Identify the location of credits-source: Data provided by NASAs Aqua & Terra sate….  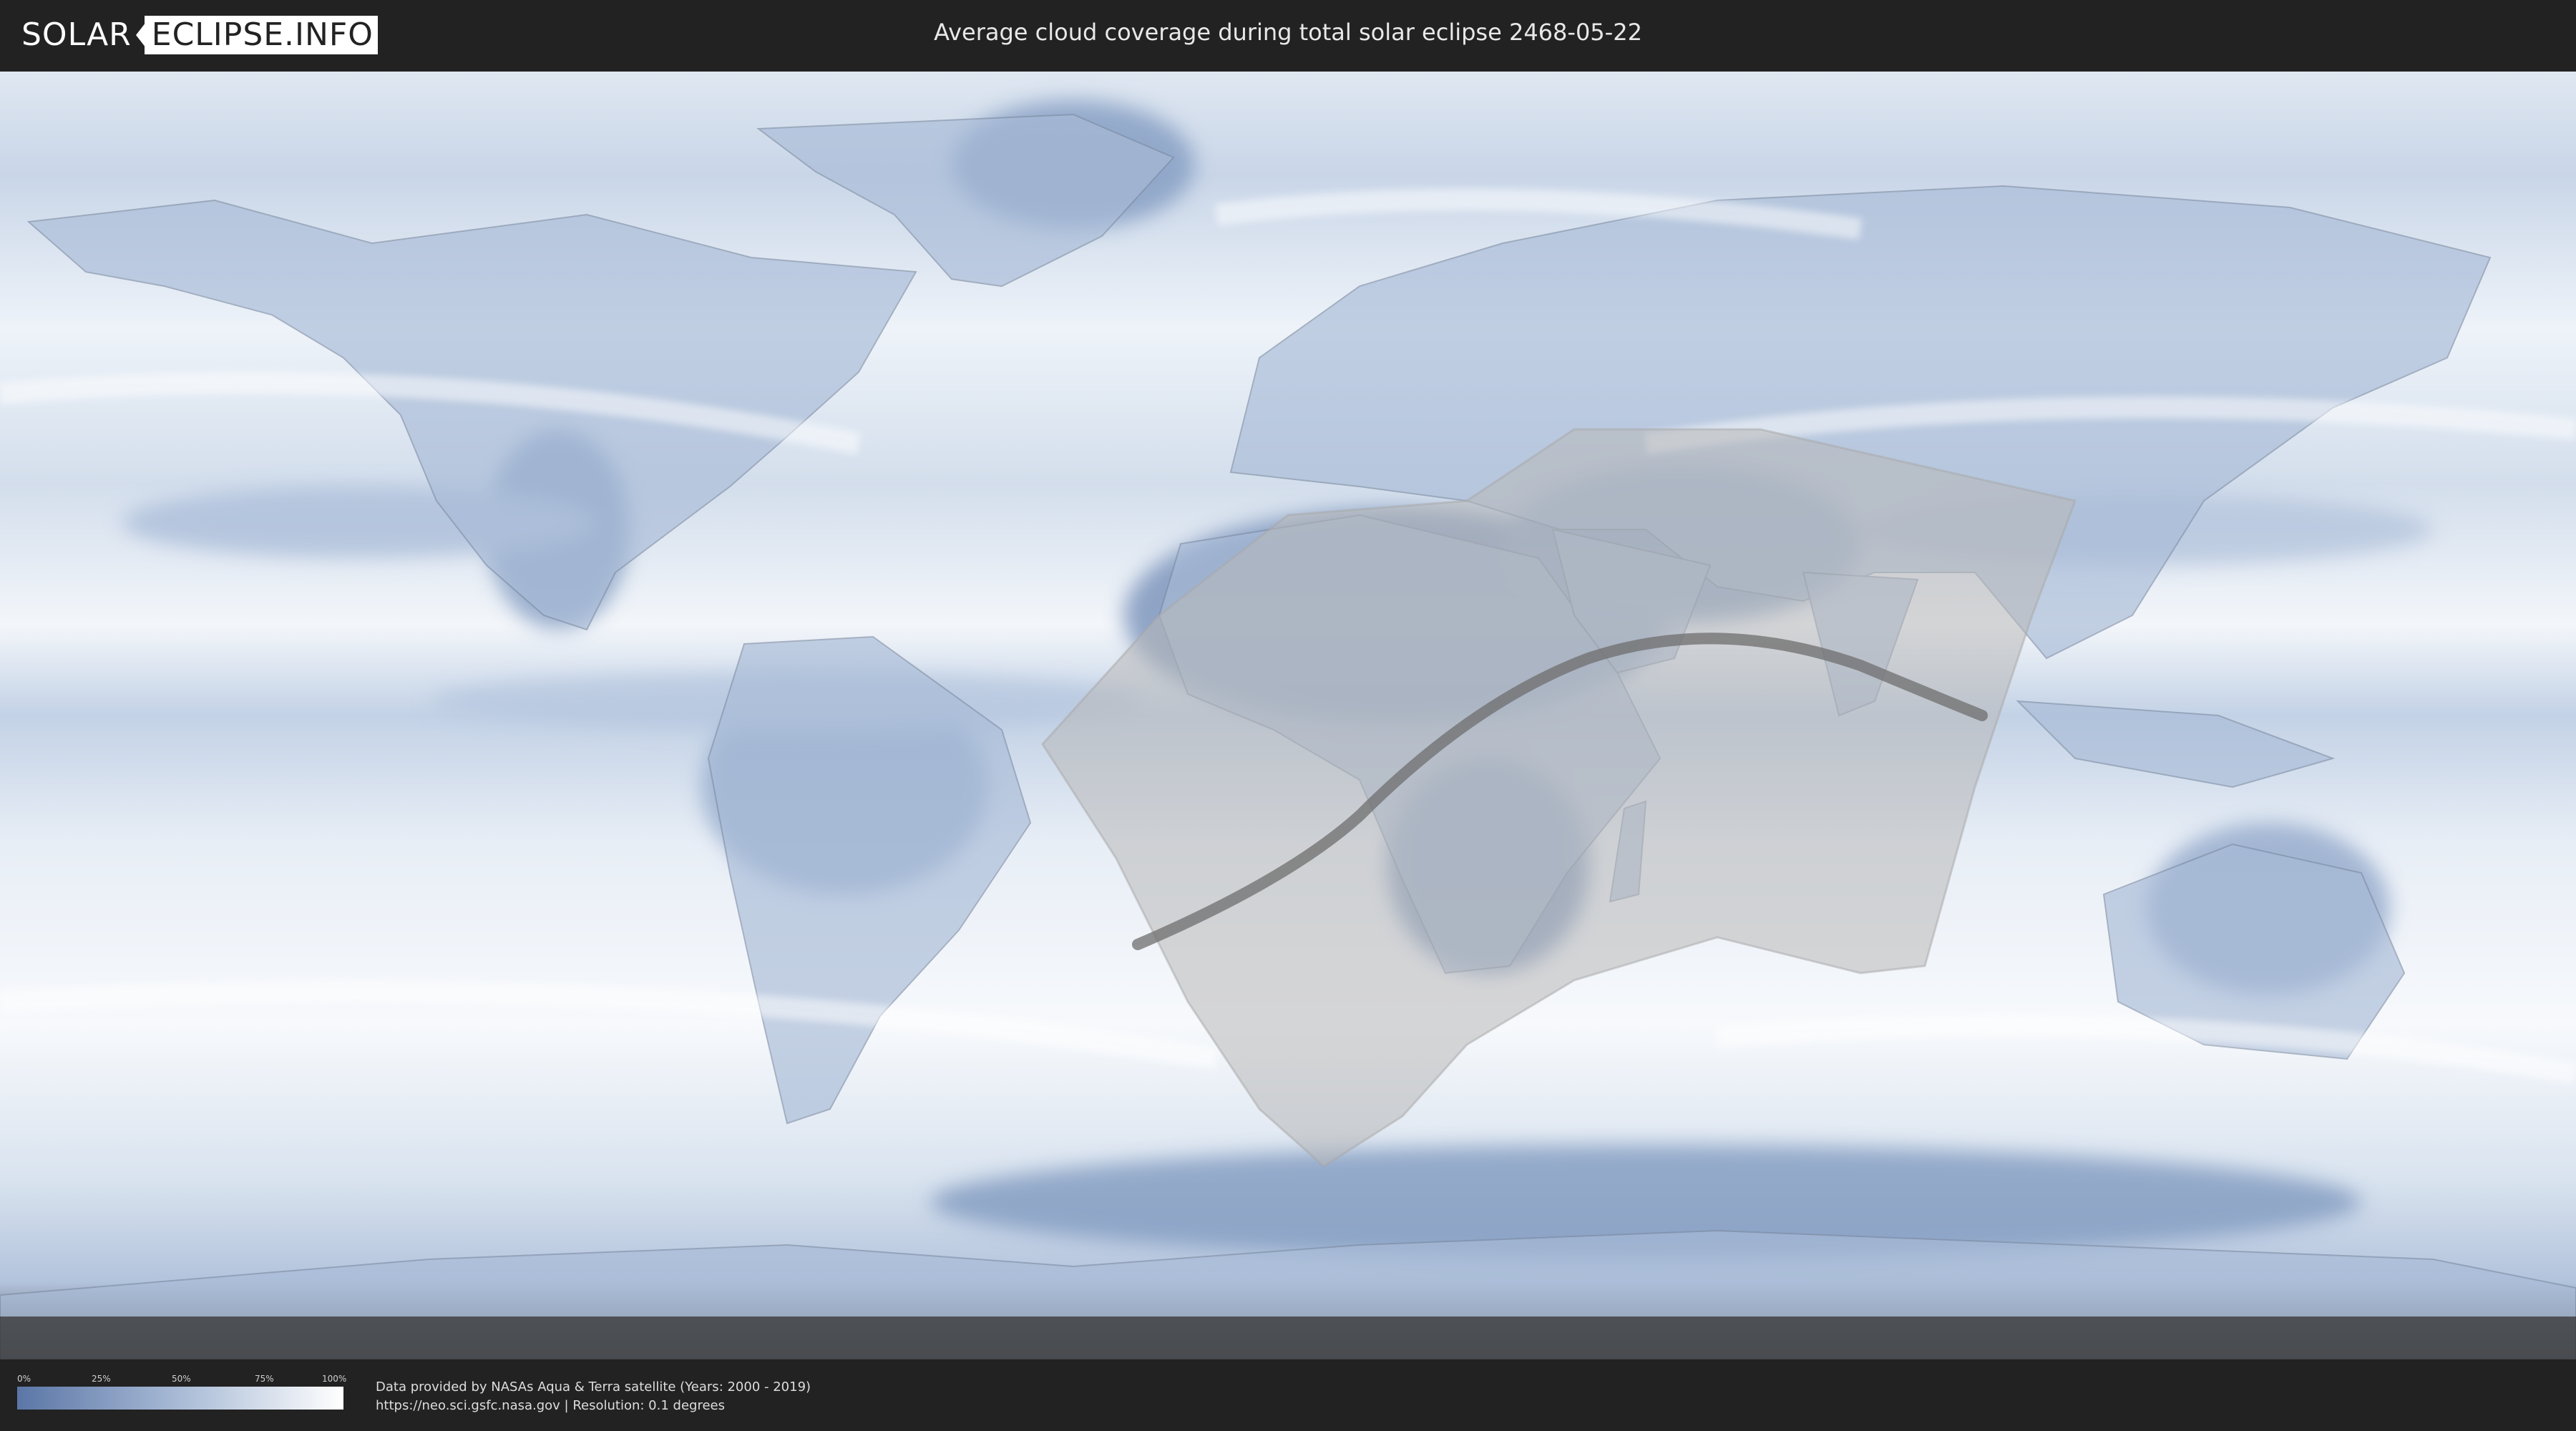
(593, 1387).